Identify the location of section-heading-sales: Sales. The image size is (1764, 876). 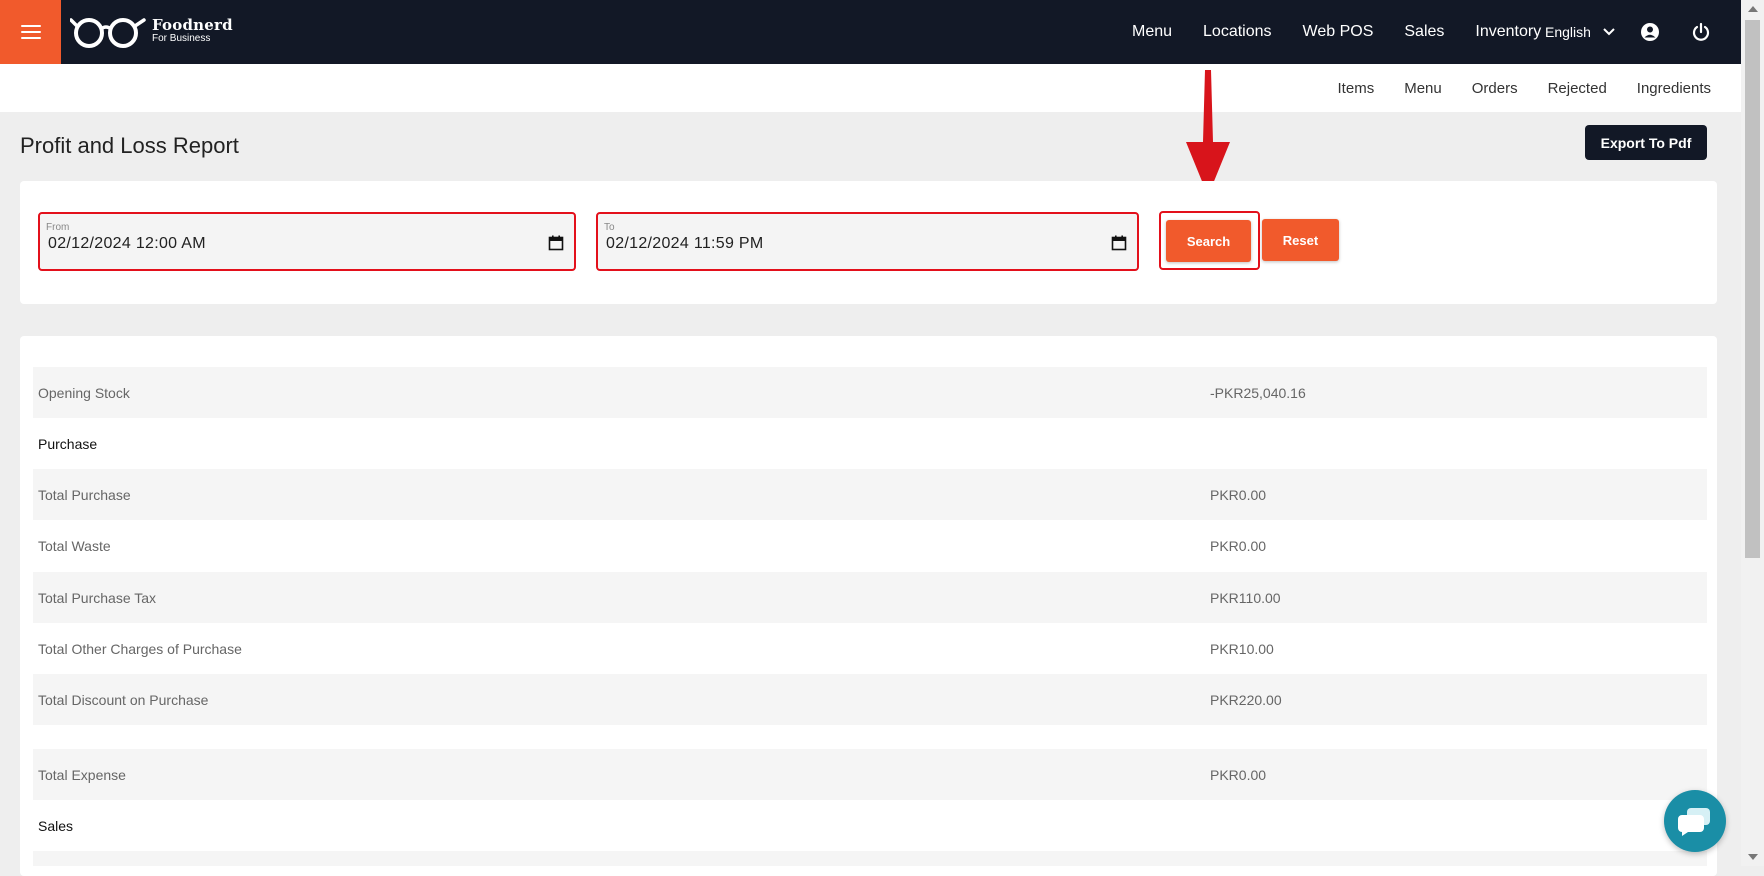
(870, 825).